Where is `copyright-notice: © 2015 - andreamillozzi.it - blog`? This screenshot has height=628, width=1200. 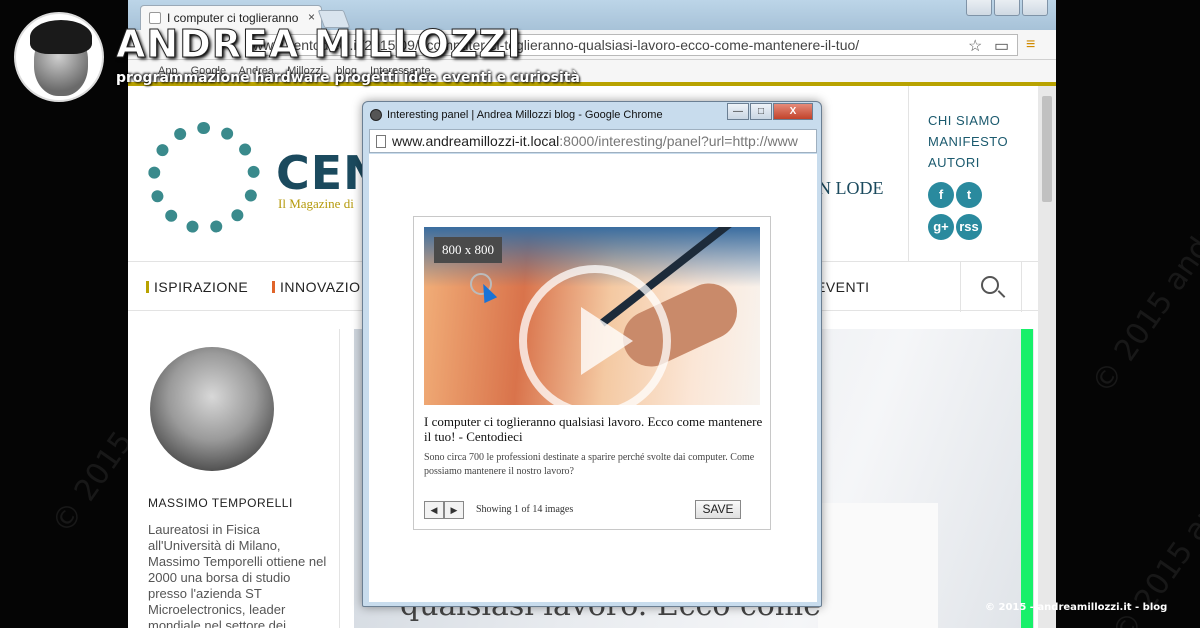 copyright-notice: © 2015 - andreamillozzi.it - blog is located at coordinates (1076, 607).